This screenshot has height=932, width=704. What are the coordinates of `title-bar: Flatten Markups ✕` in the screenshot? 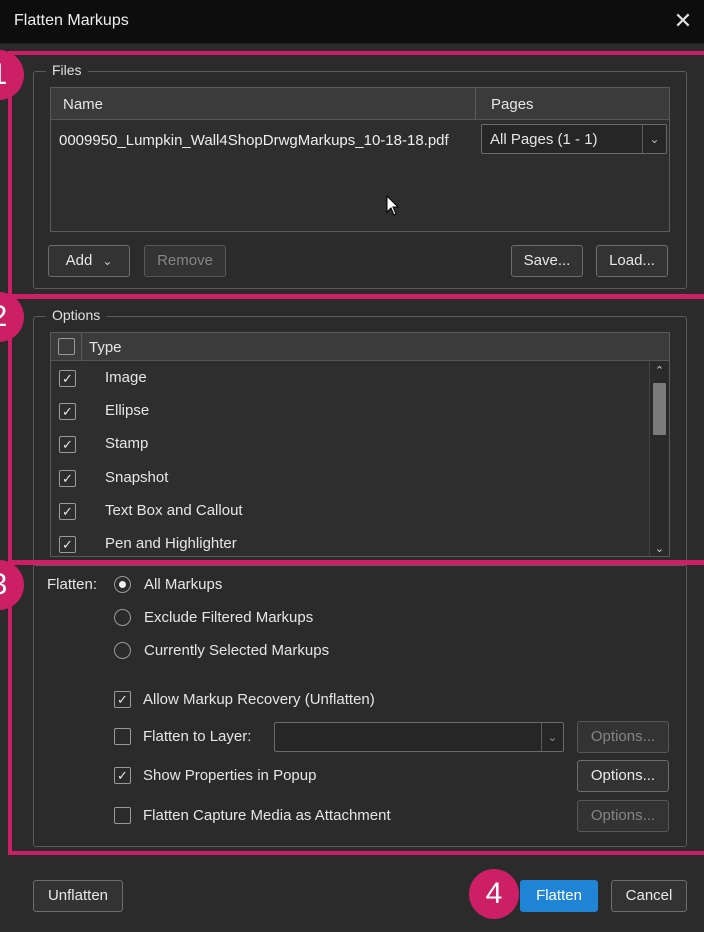 It's located at (352, 22).